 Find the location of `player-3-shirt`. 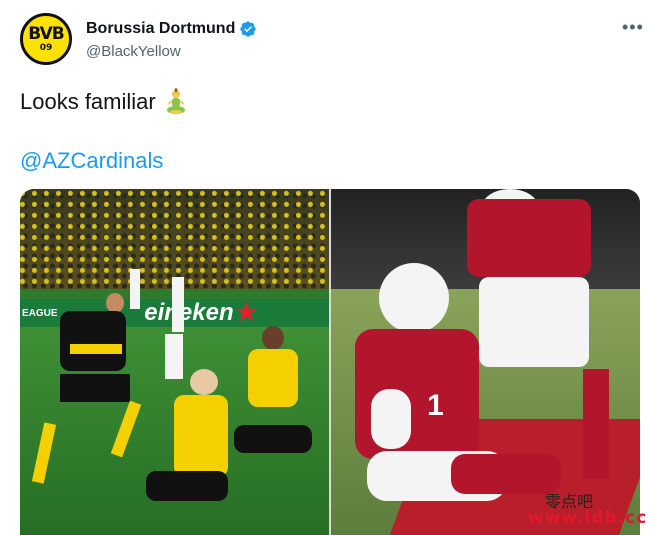

player-3-shirt is located at coordinates (273, 378).